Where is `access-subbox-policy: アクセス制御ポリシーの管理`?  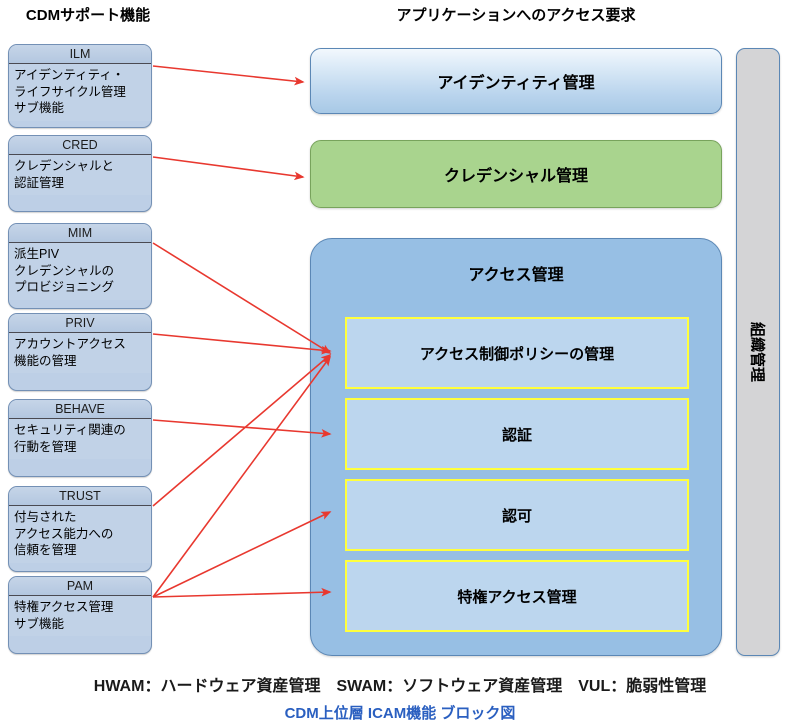 access-subbox-policy: アクセス制御ポリシーの管理 is located at coordinates (517, 353).